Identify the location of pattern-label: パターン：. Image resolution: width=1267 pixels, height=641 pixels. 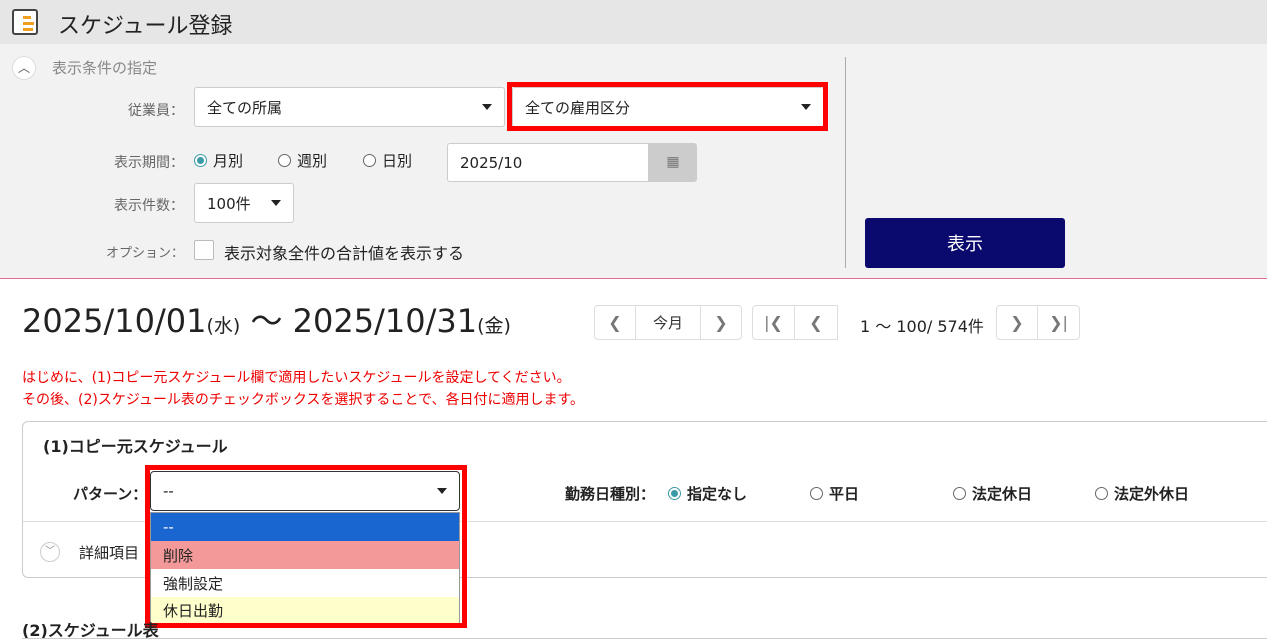
(110, 494).